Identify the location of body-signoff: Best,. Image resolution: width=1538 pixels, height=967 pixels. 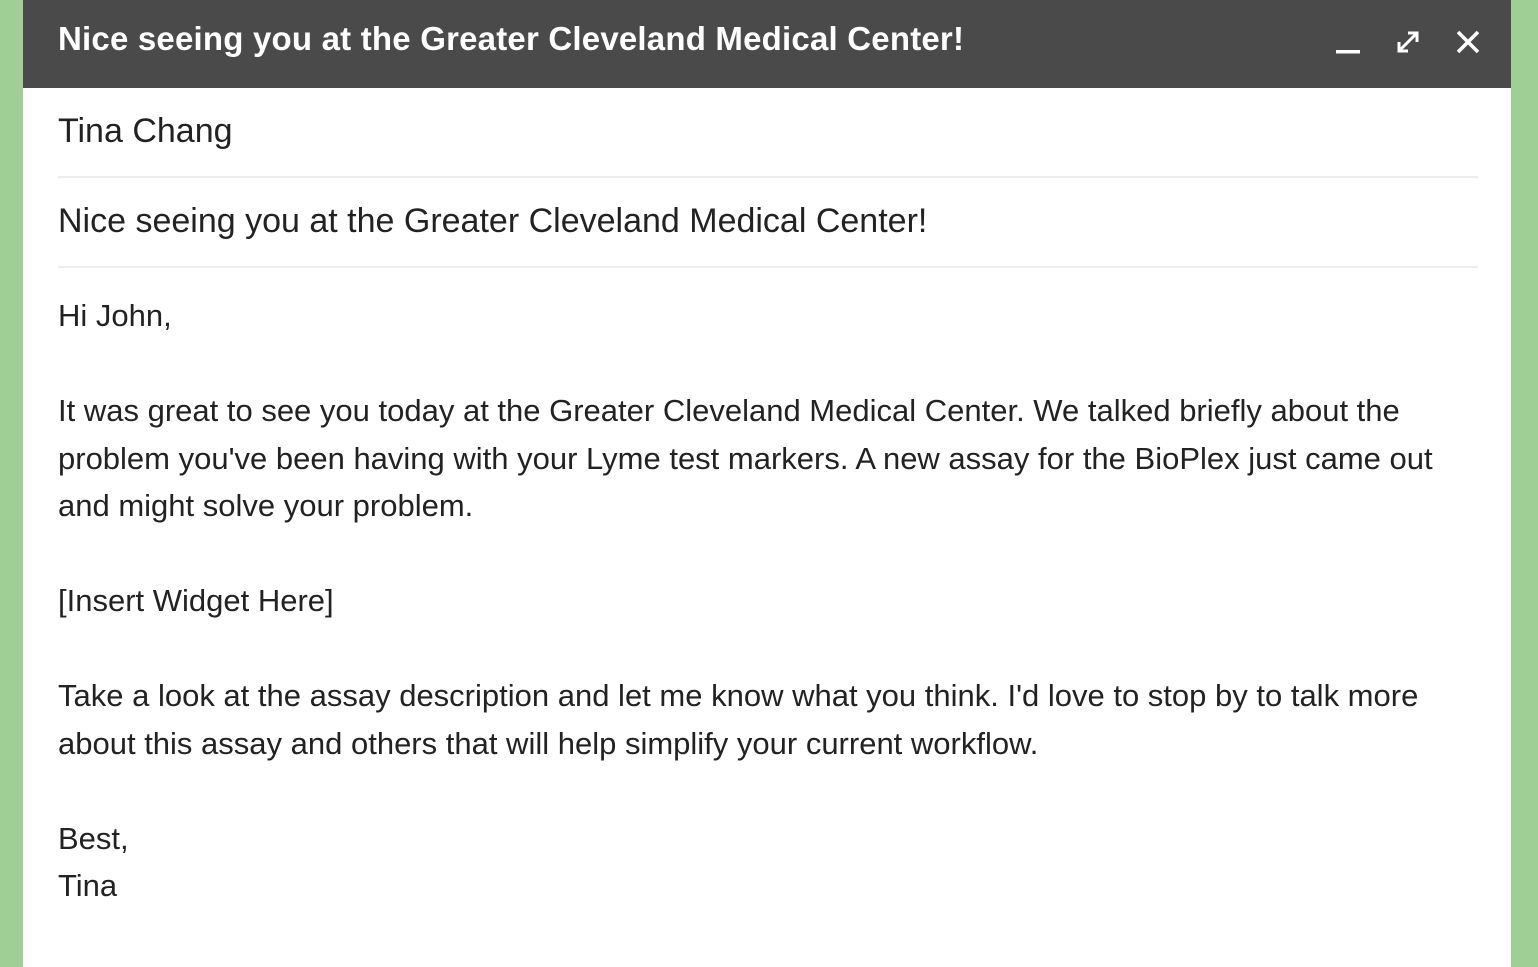
(93, 838).